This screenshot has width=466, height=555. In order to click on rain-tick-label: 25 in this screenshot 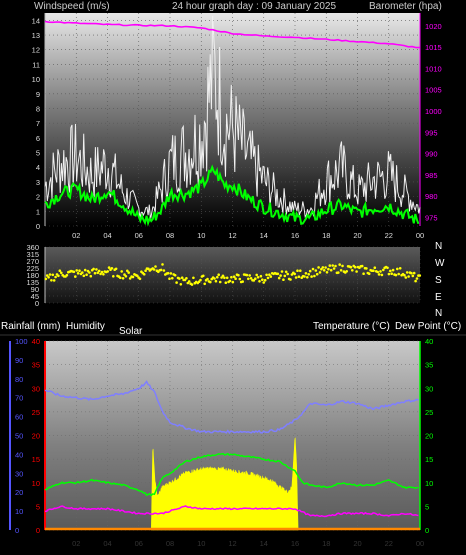, I will do `click(36, 412)`.